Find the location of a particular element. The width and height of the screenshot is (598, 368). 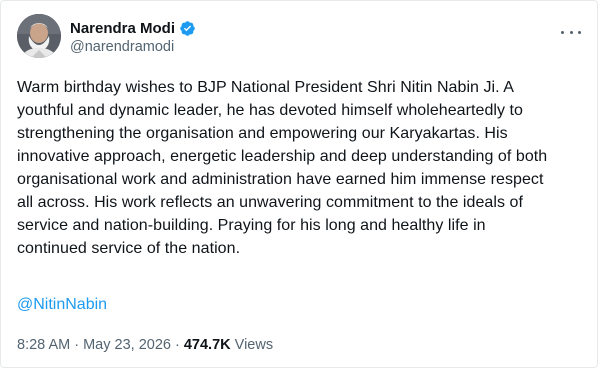

verified-badge-icon is located at coordinates (187, 28).